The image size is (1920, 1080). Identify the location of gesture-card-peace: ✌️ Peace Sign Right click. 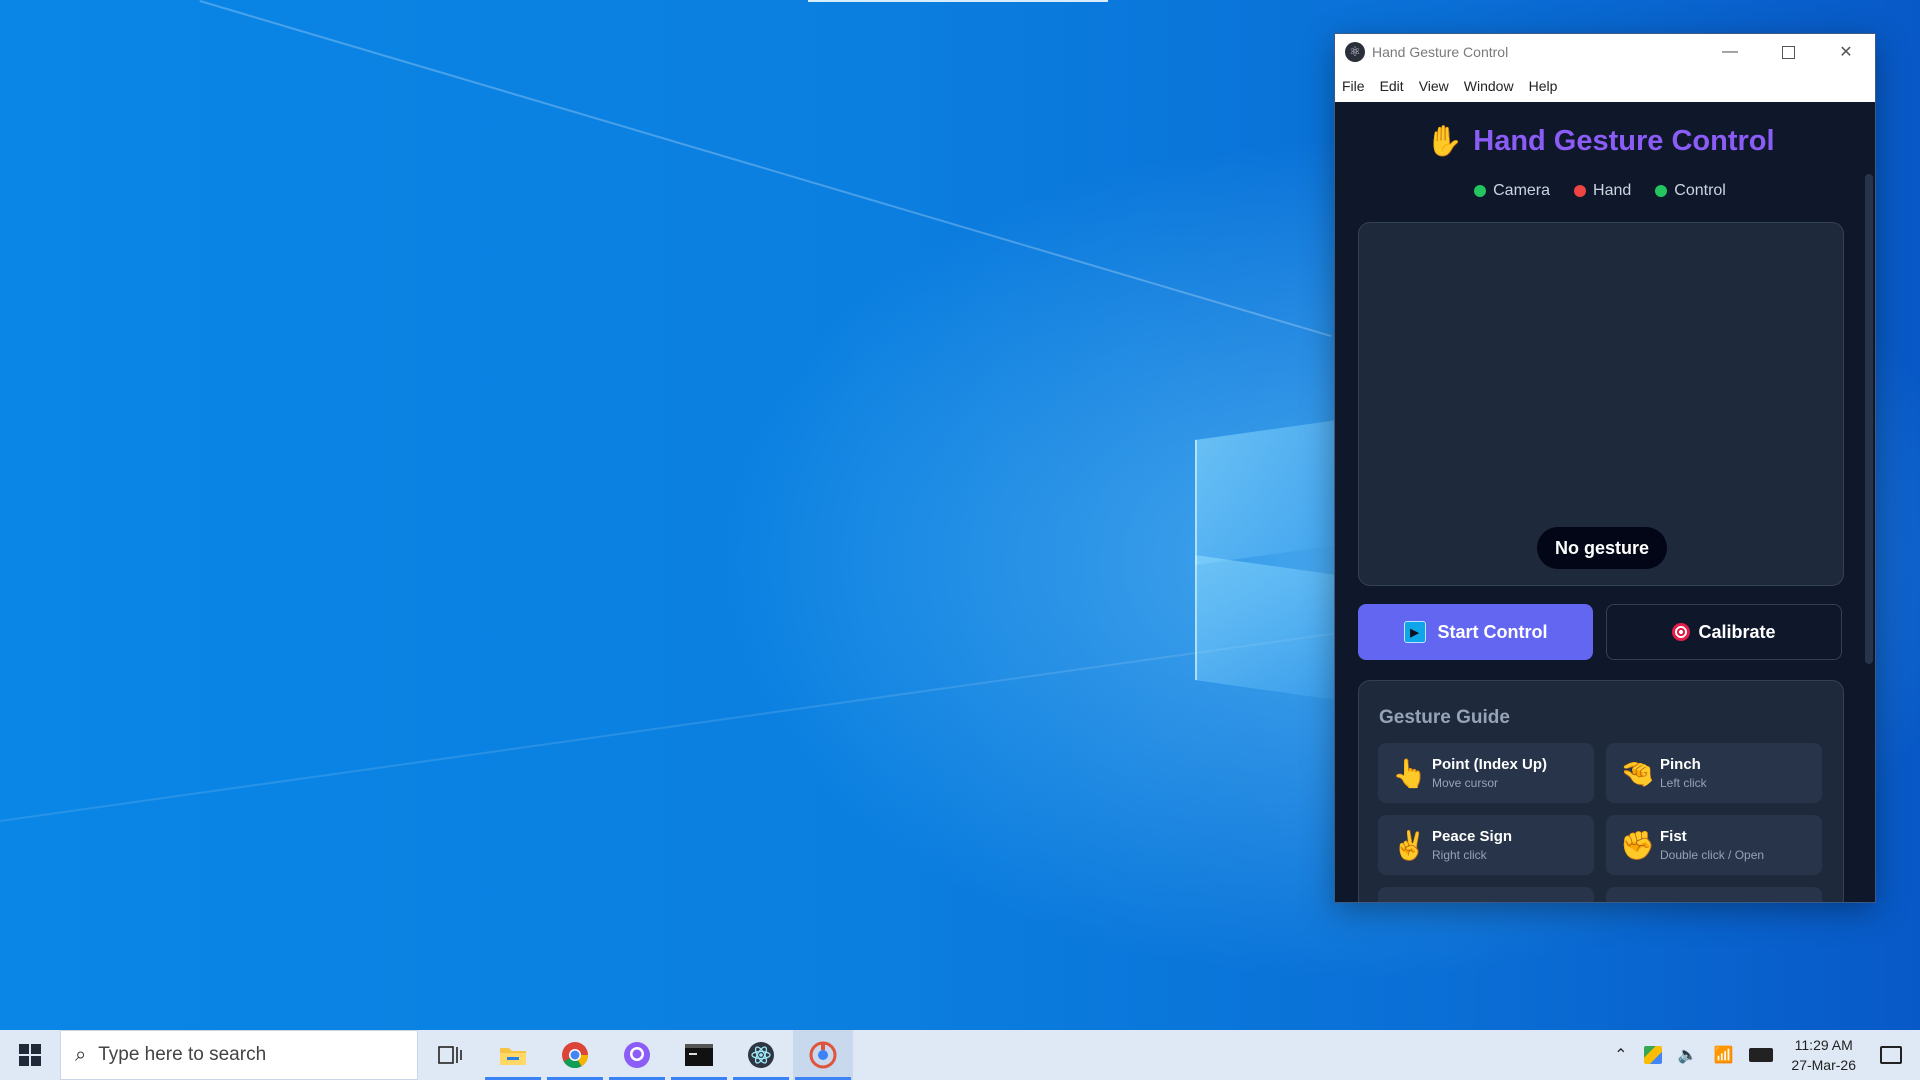
(1486, 845).